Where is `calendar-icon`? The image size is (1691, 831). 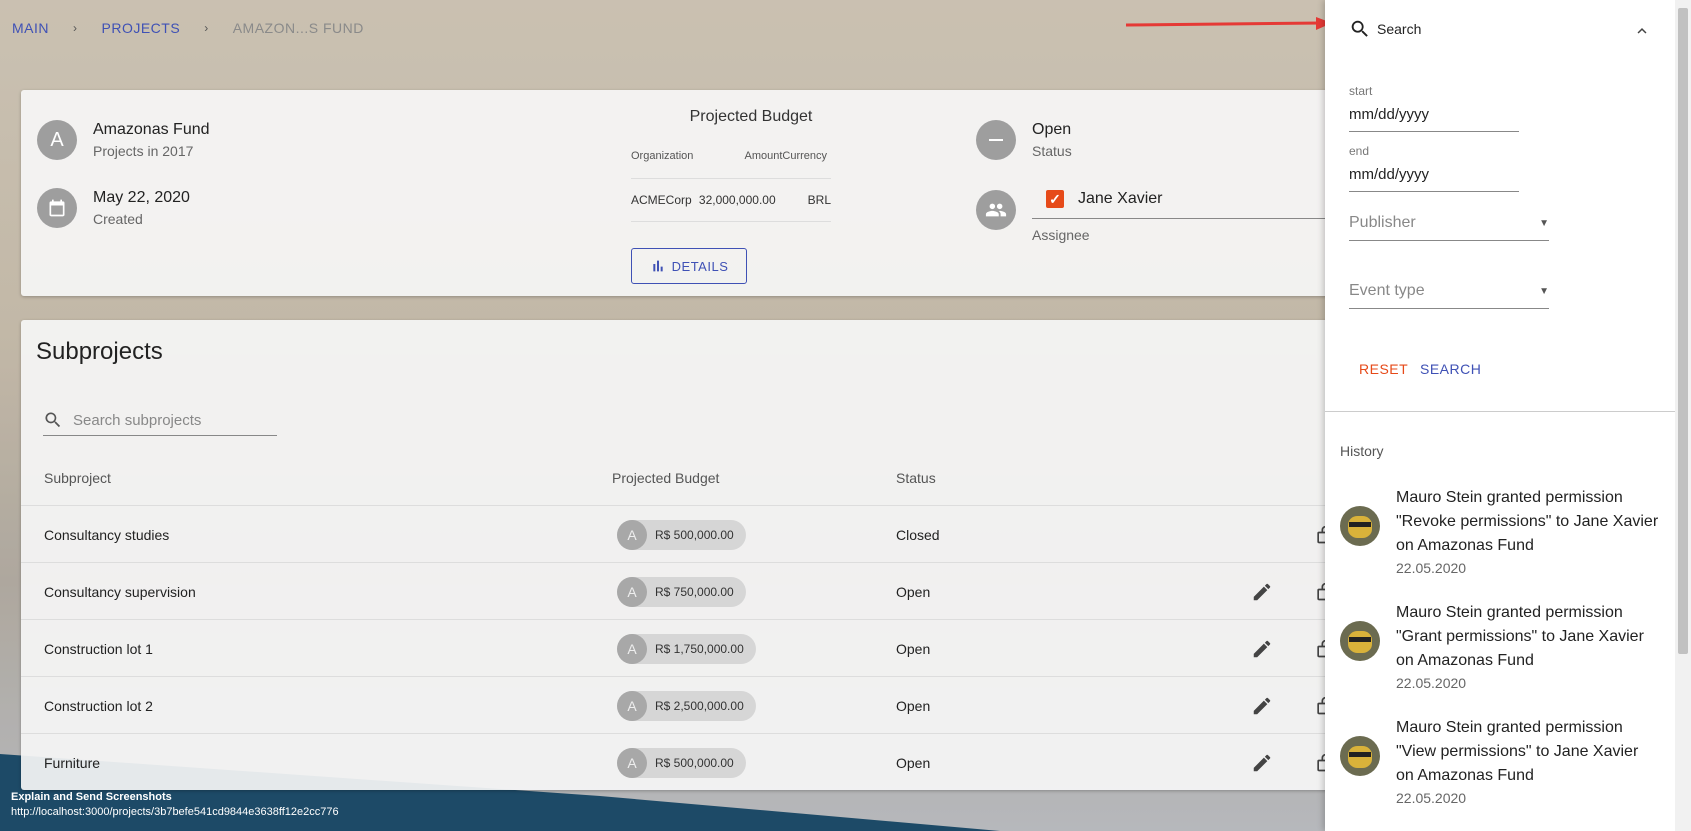
calendar-icon is located at coordinates (57, 208).